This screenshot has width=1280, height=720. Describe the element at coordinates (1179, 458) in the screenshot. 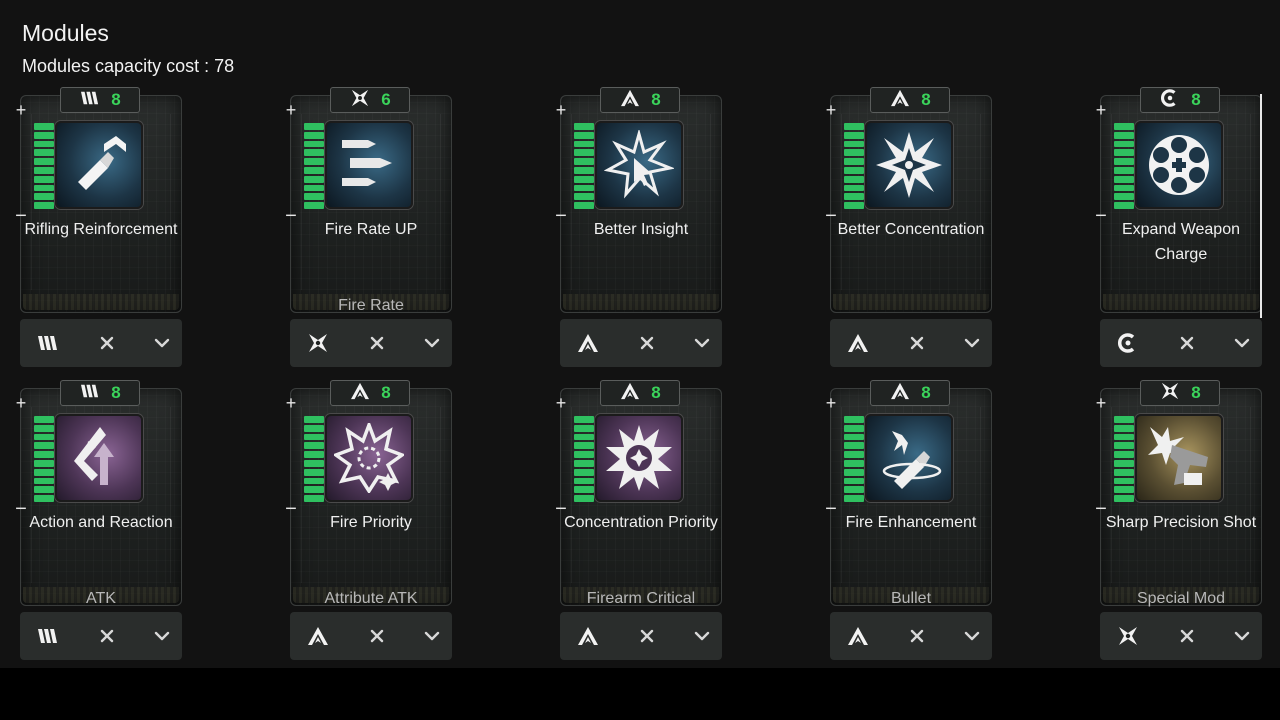

I see `pistol-burst-icon` at that location.